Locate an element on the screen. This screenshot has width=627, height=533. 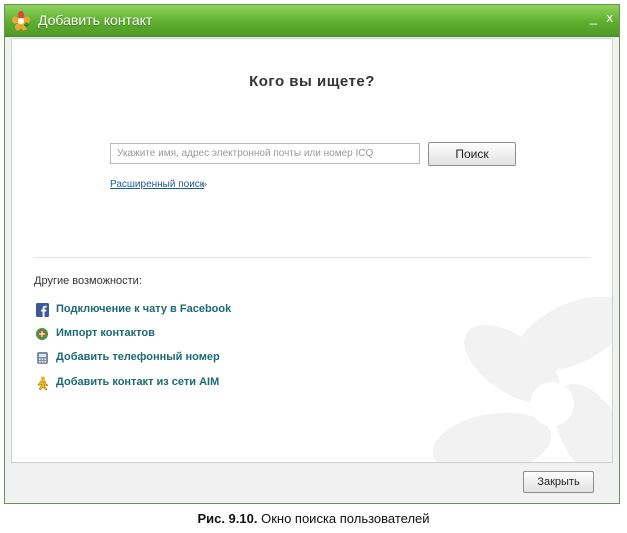
option-label: Импорт контактов is located at coordinates (105, 333).